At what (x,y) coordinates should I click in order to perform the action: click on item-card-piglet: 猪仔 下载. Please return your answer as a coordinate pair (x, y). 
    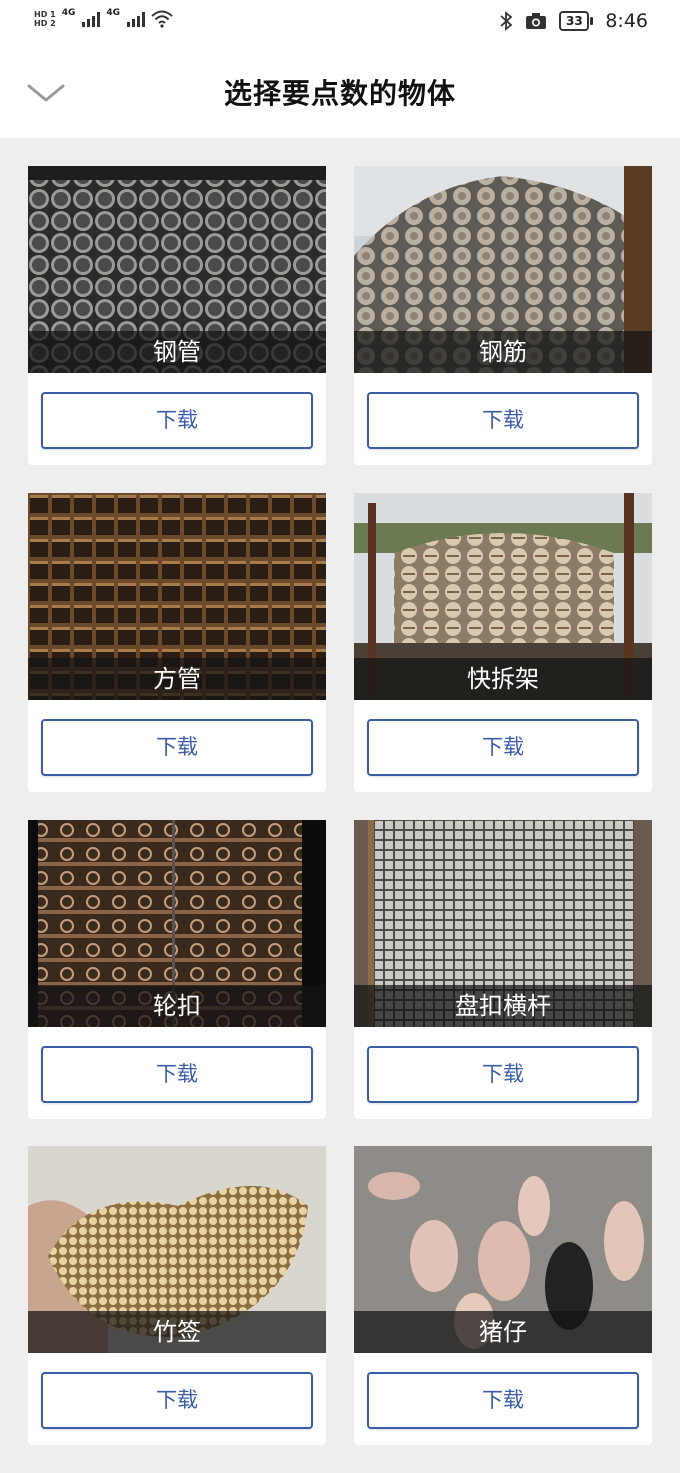
    Looking at the image, I should click on (503, 1295).